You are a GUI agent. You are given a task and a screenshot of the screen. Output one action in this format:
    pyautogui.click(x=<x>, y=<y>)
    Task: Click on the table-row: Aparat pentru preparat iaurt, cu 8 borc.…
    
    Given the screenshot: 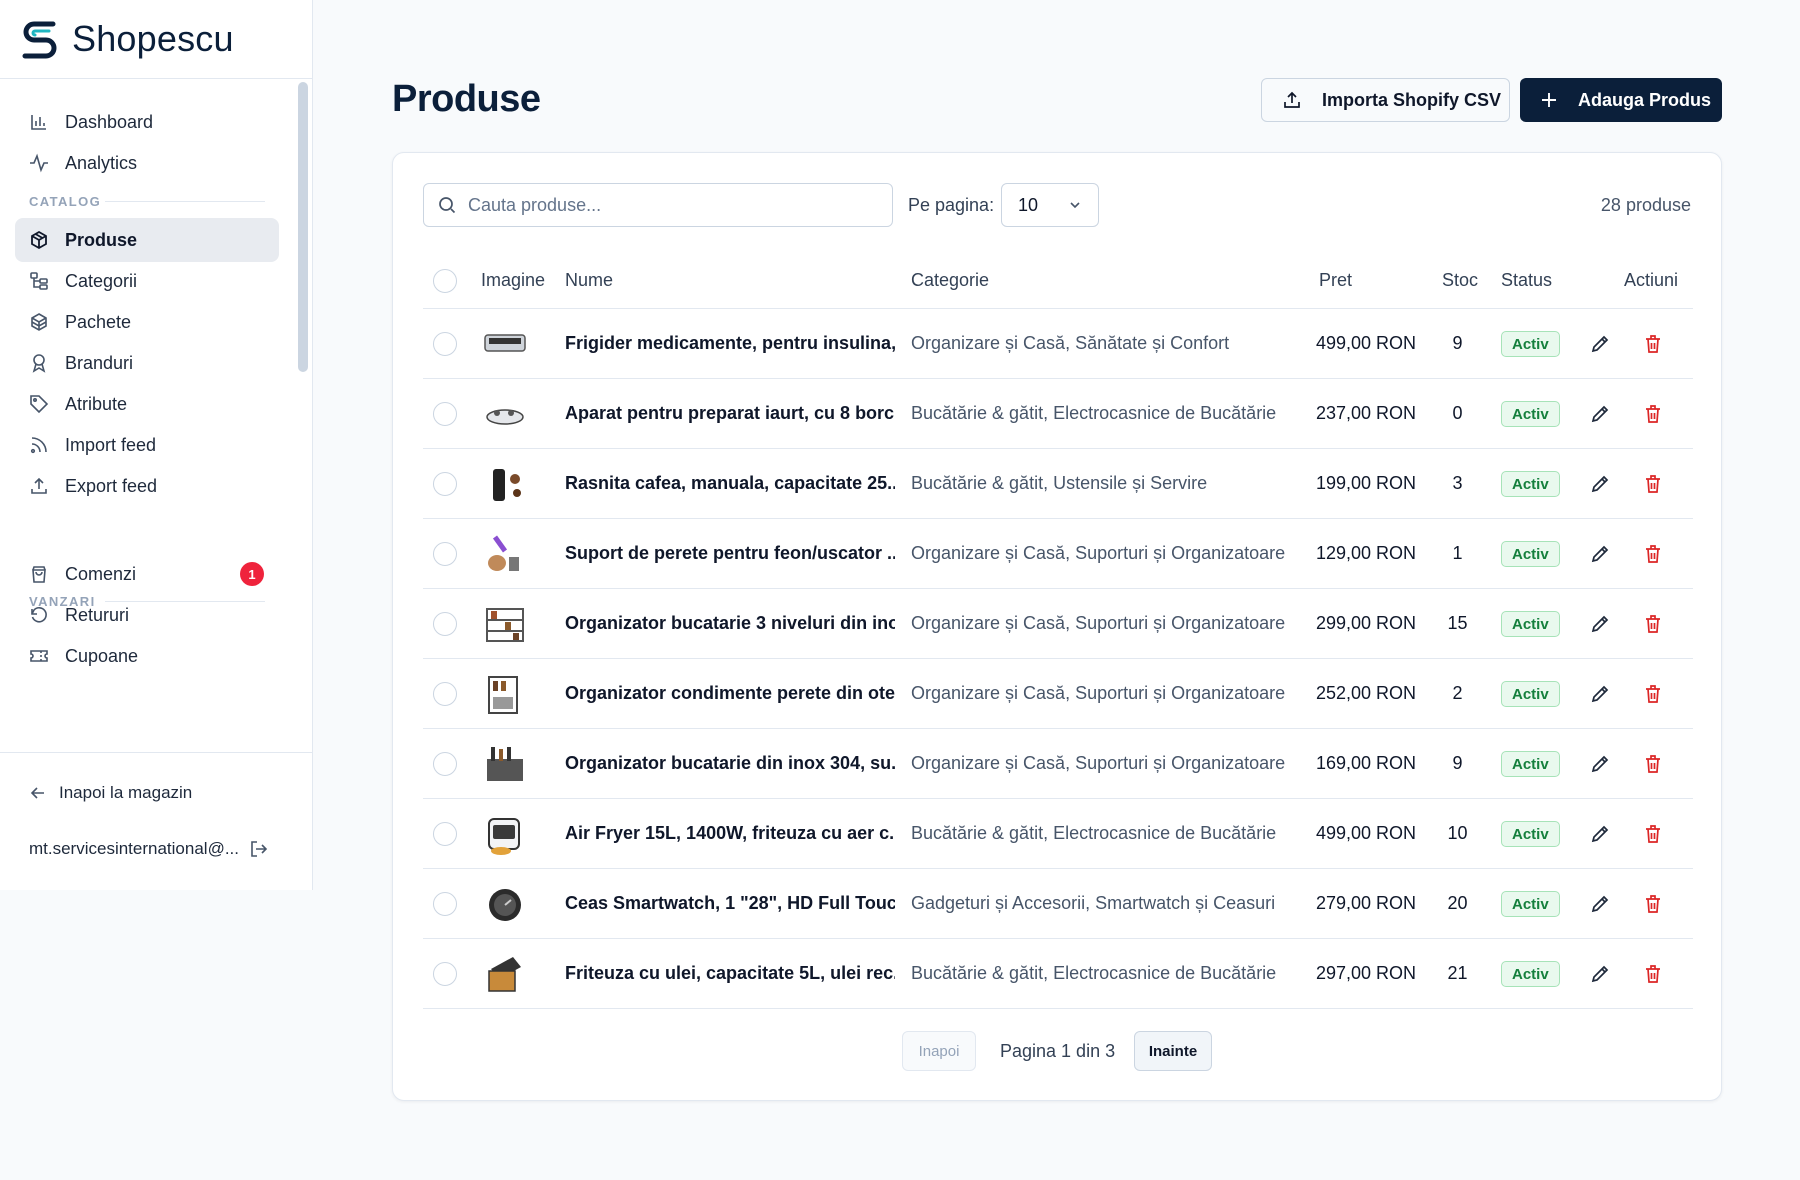 What is the action you would take?
    pyautogui.click(x=1058, y=414)
    